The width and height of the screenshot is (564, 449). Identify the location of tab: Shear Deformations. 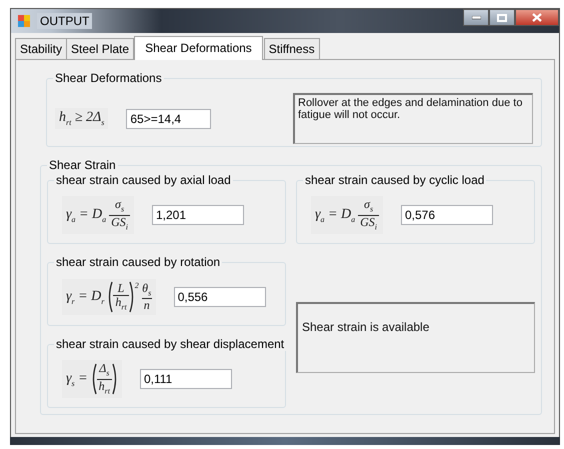
(198, 48).